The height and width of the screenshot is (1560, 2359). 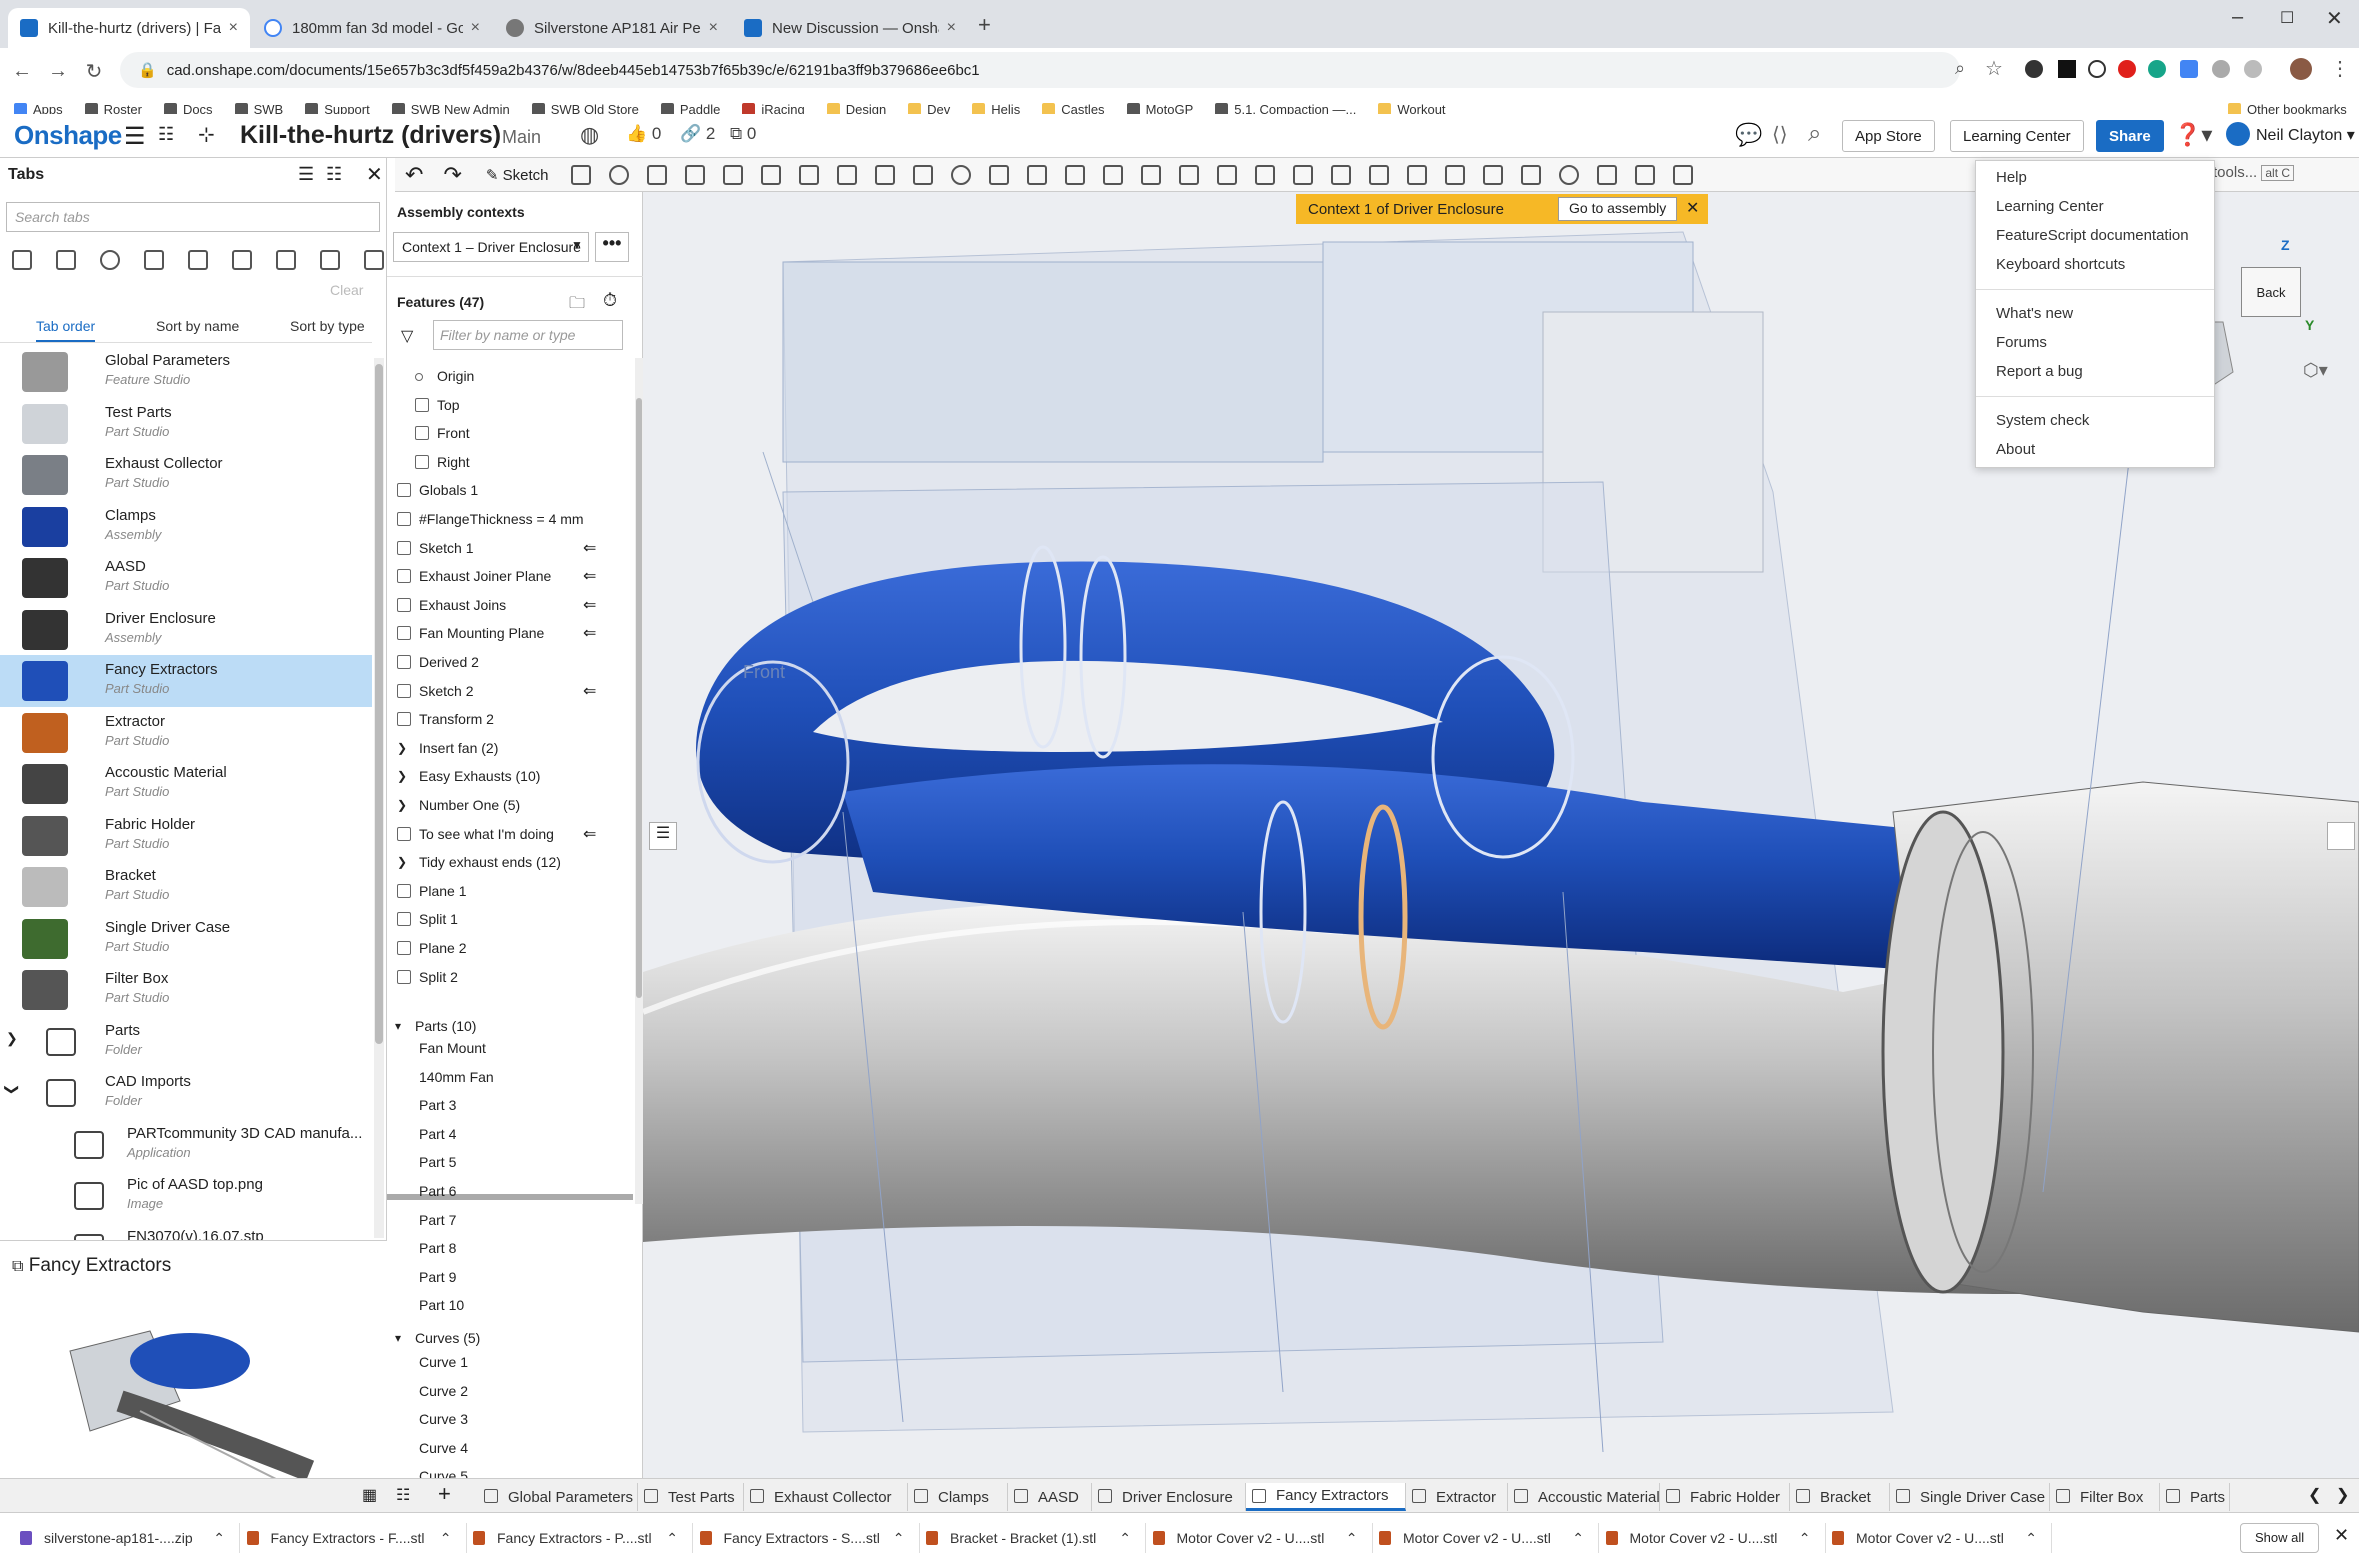 I want to click on split-icon, so click(x=1075, y=174).